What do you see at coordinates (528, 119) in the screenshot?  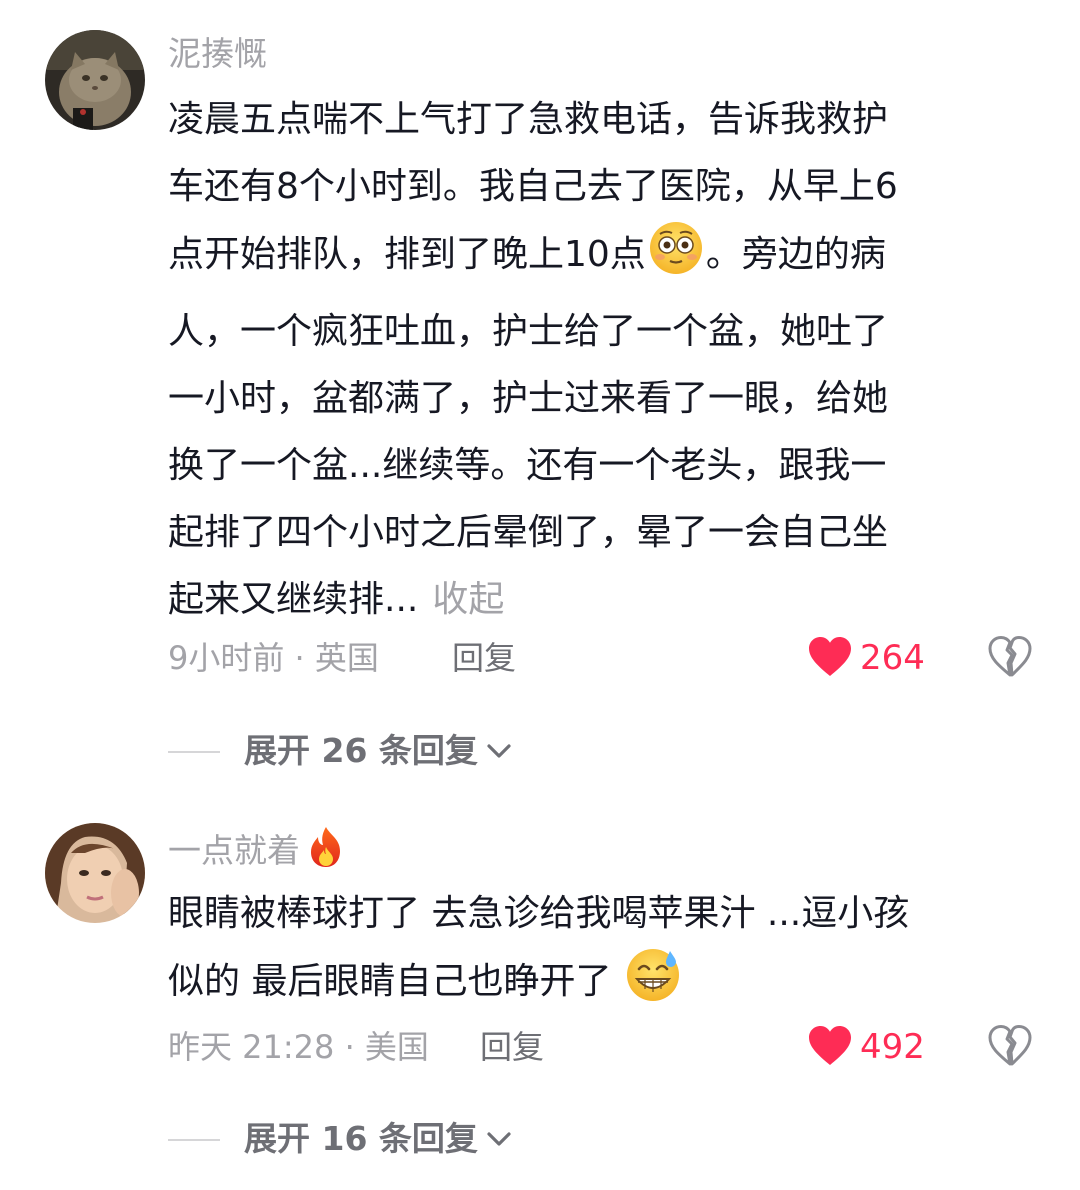 I see `comment-line: 凌晨五点喘不上气打了急救电话，告诉我救护` at bounding box center [528, 119].